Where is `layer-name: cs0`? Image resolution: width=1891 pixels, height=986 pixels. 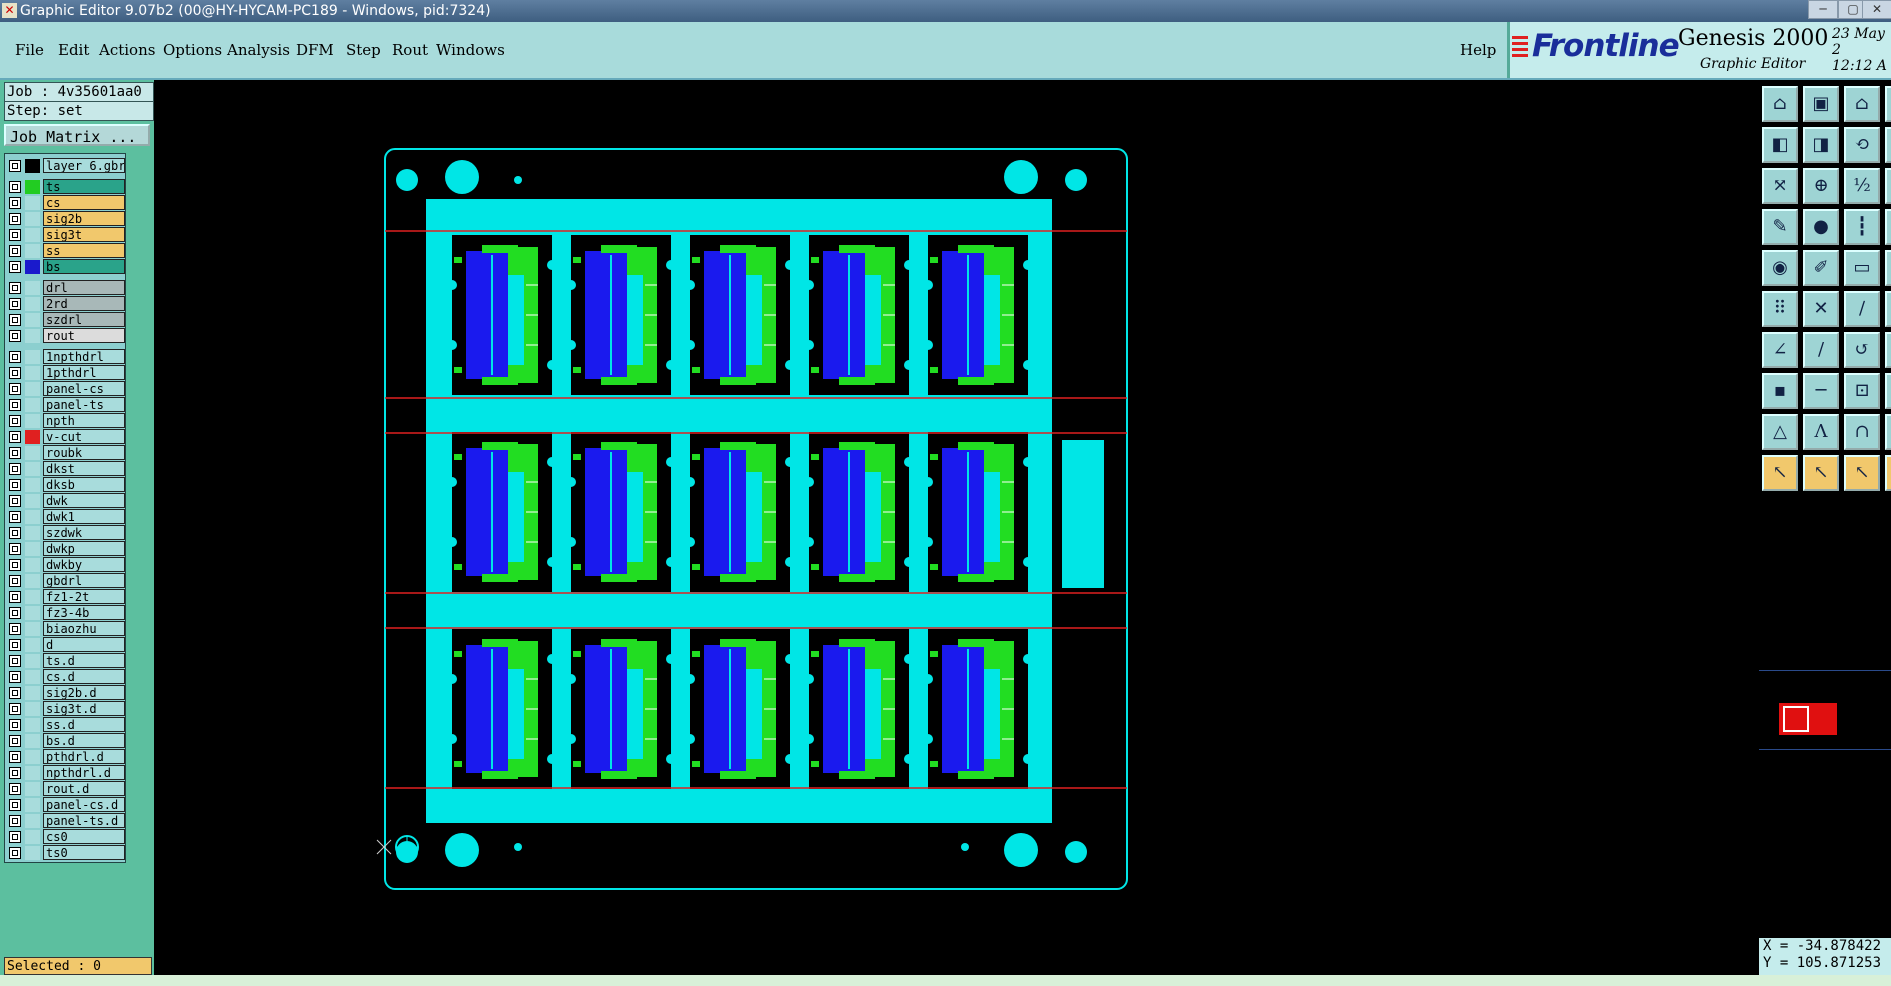
layer-name: cs0 is located at coordinates (84, 836).